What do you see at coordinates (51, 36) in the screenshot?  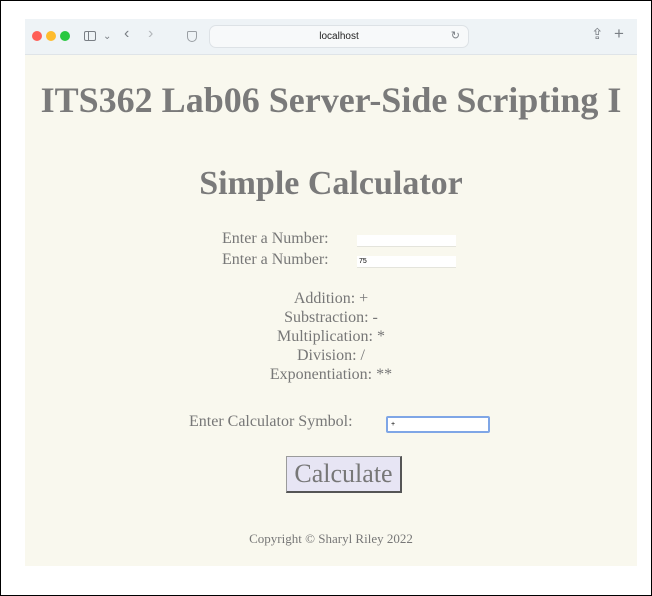 I see `minimize-window-button` at bounding box center [51, 36].